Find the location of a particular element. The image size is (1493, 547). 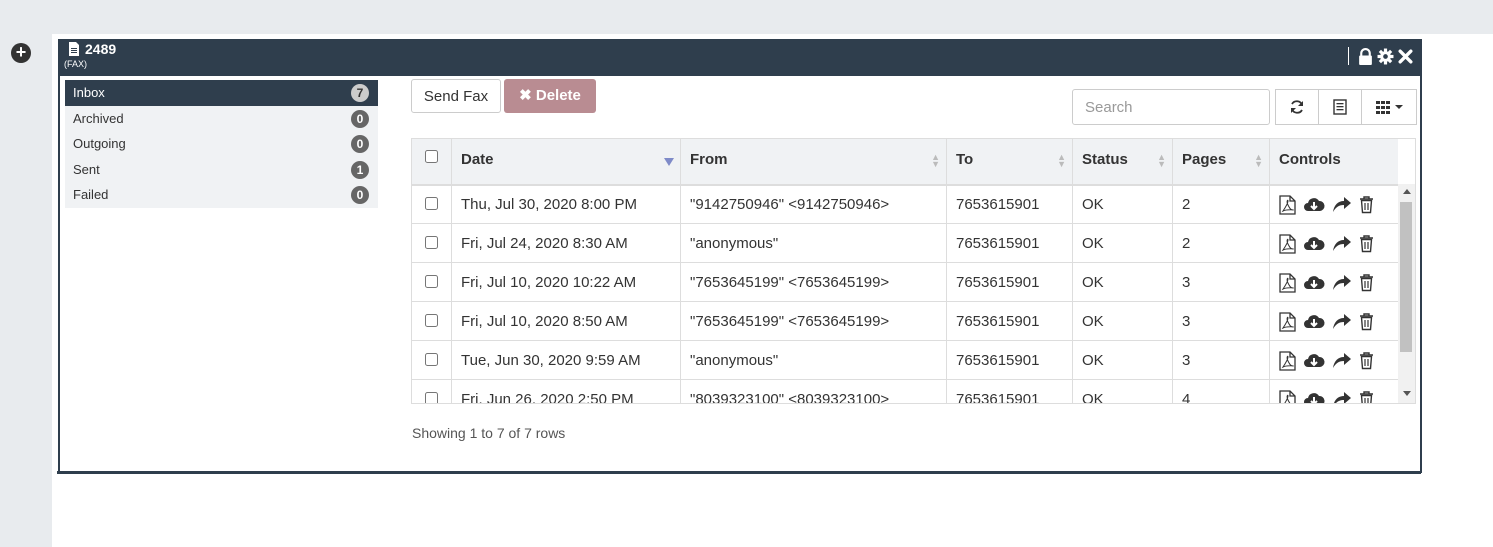

delete-label: Delete is located at coordinates (558, 95).